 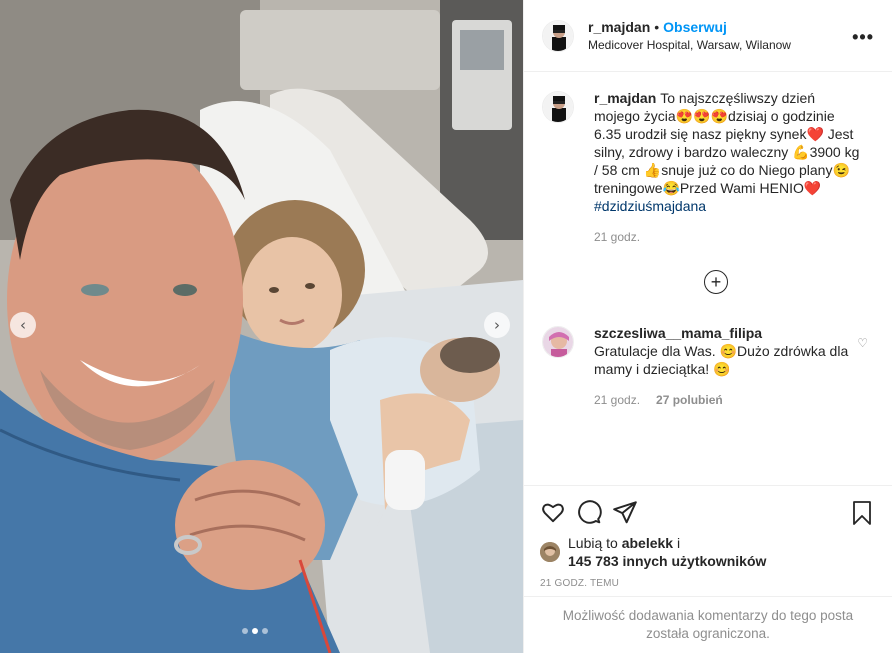 What do you see at coordinates (625, 512) in the screenshot?
I see `share-icon` at bounding box center [625, 512].